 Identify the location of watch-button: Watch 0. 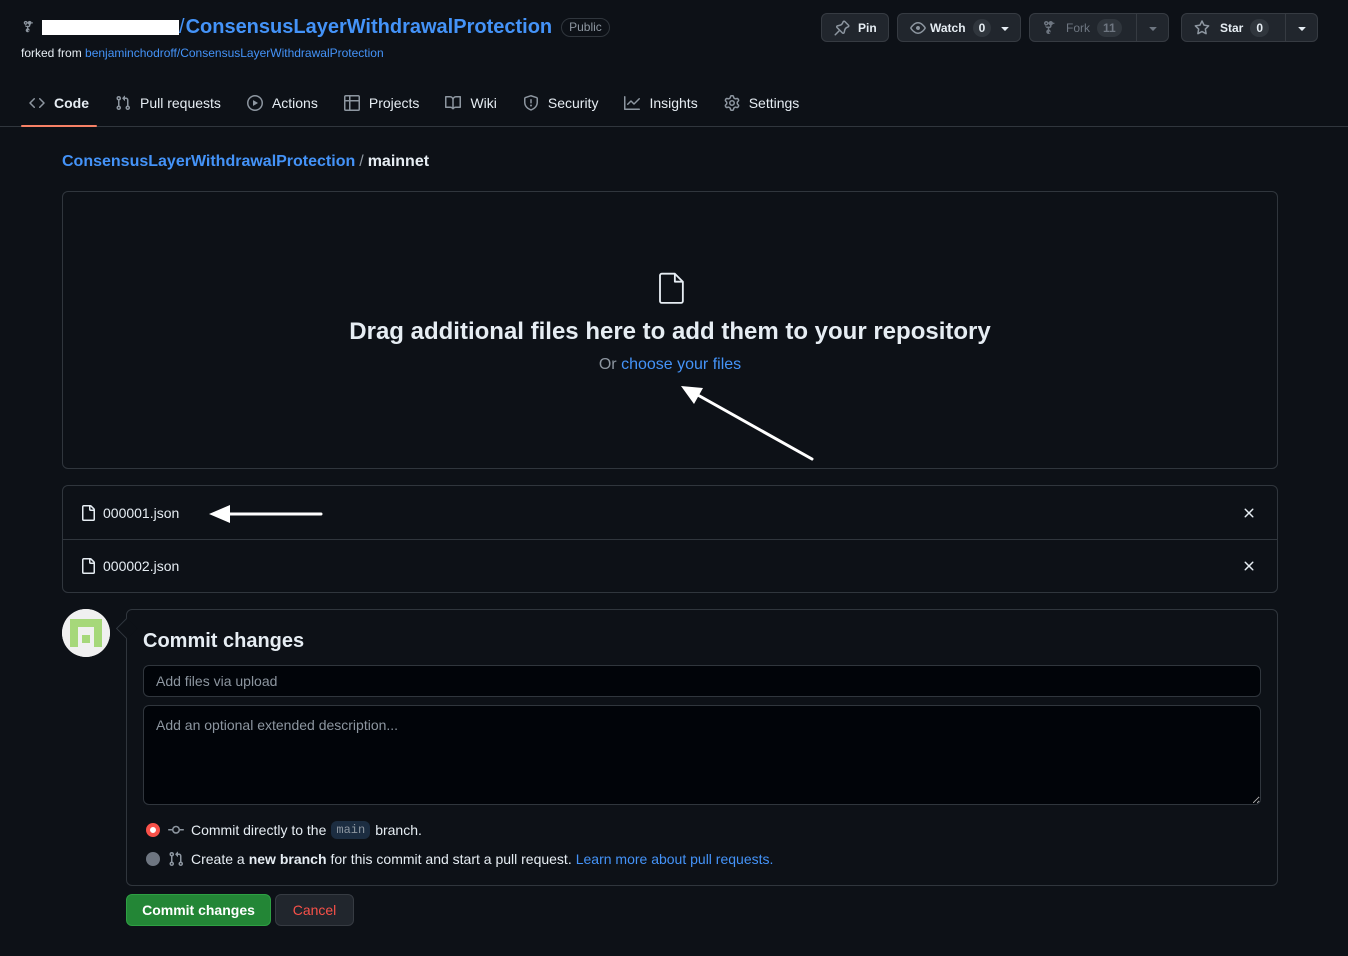
(959, 27).